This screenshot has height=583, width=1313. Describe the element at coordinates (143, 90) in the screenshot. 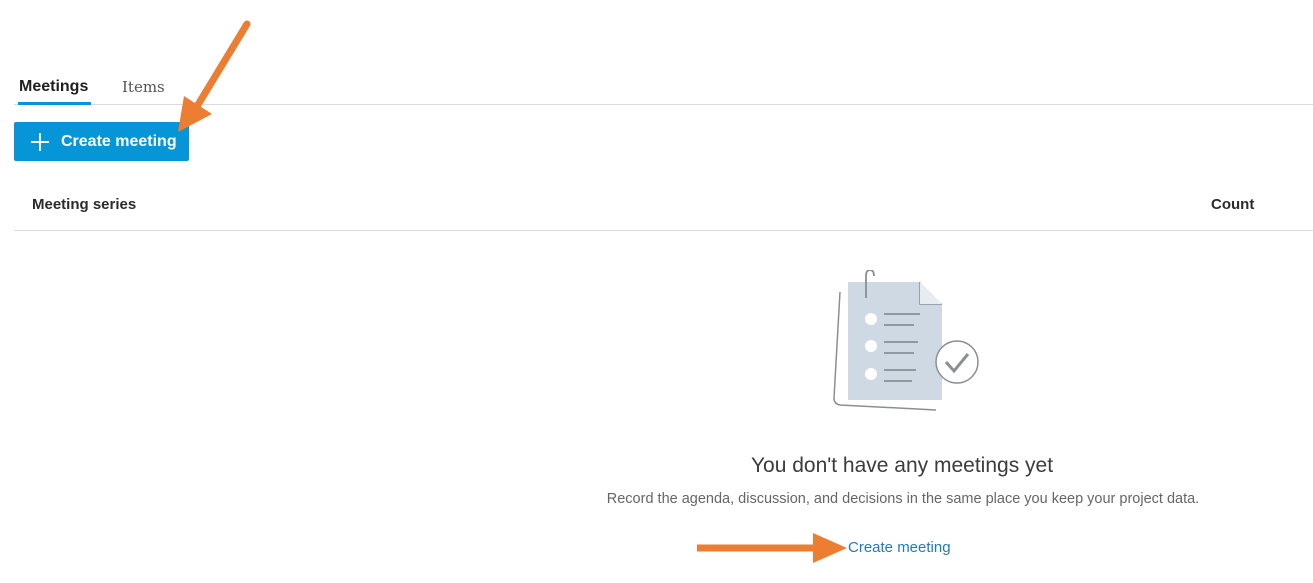

I see `tab-items: Items` at that location.